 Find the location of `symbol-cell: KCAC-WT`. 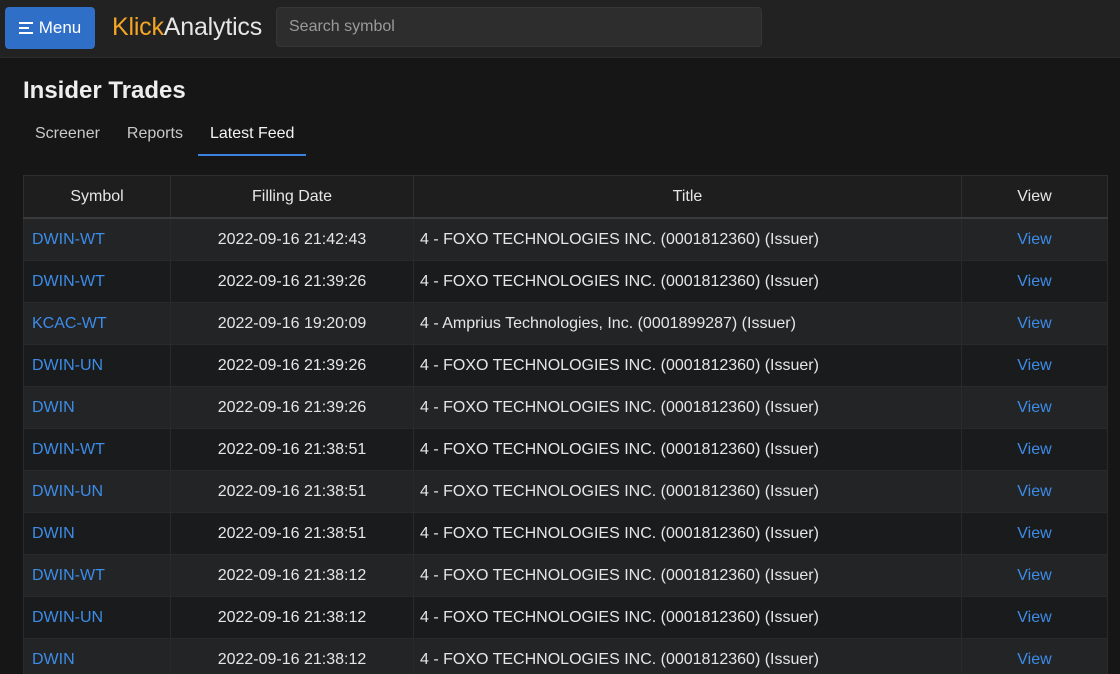

symbol-cell: KCAC-WT is located at coordinates (97, 323).